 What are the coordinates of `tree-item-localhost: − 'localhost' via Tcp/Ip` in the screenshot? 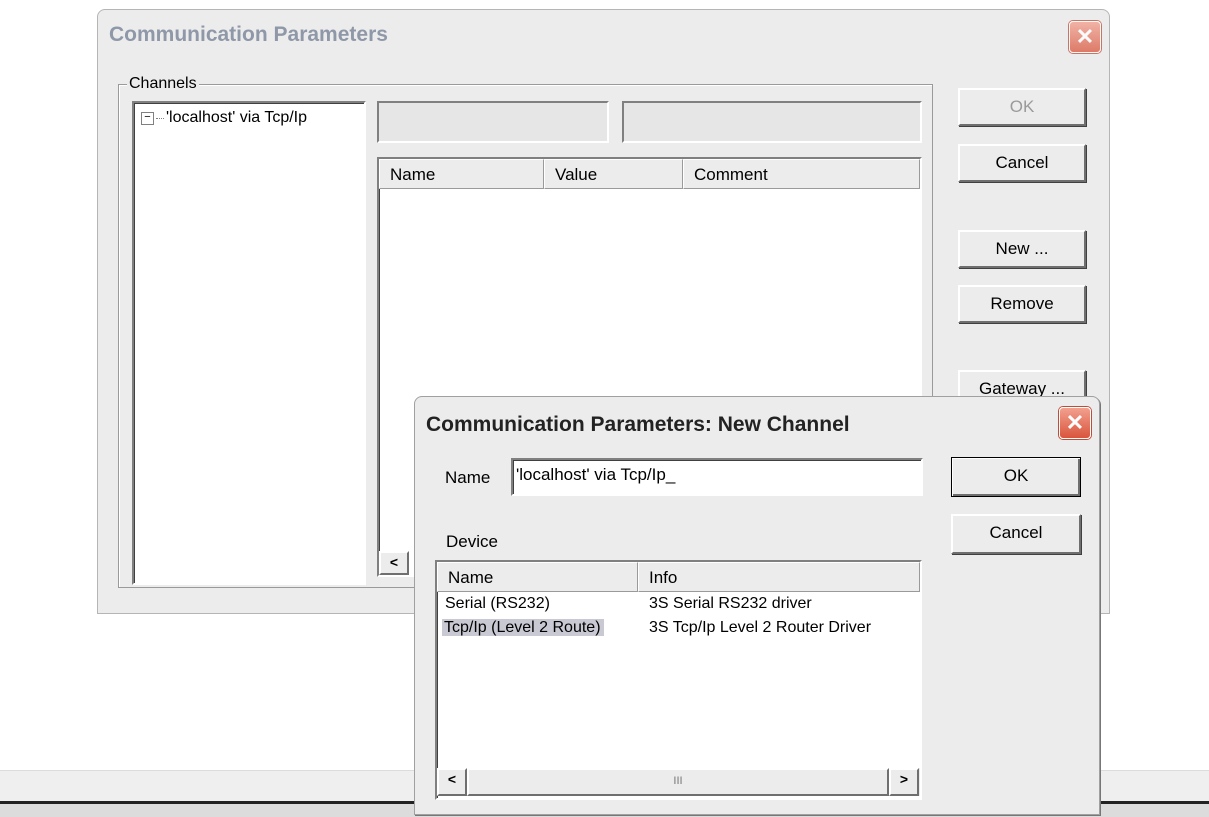 It's located at (224, 118).